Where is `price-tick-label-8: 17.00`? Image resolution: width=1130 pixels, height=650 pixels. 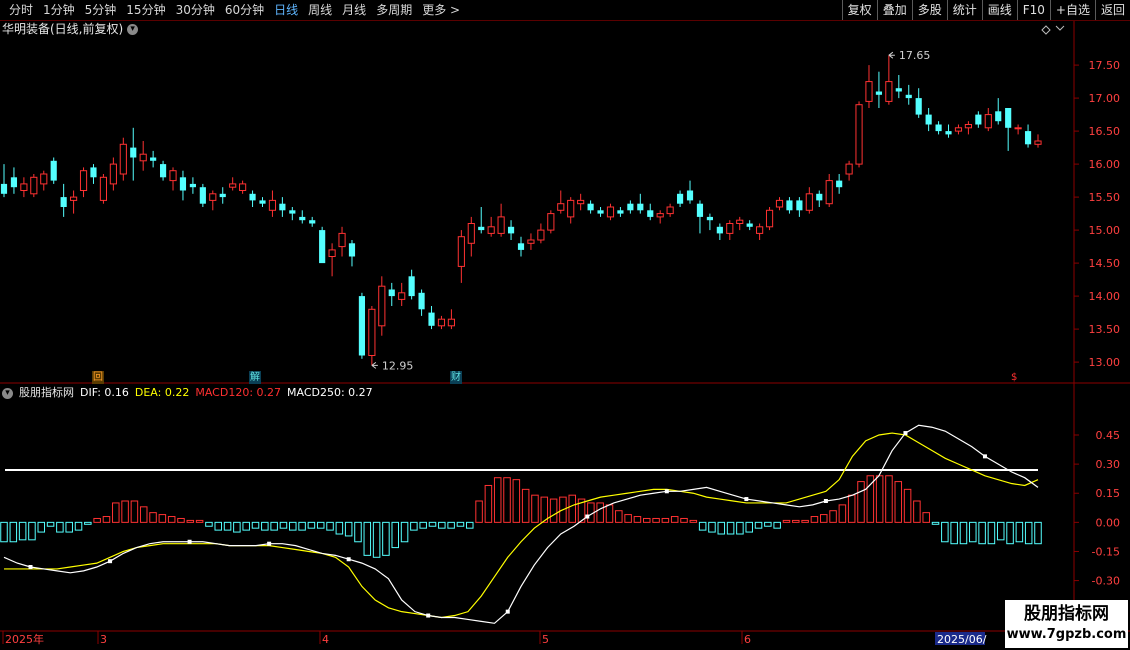 price-tick-label-8: 17.00 is located at coordinates (1105, 98).